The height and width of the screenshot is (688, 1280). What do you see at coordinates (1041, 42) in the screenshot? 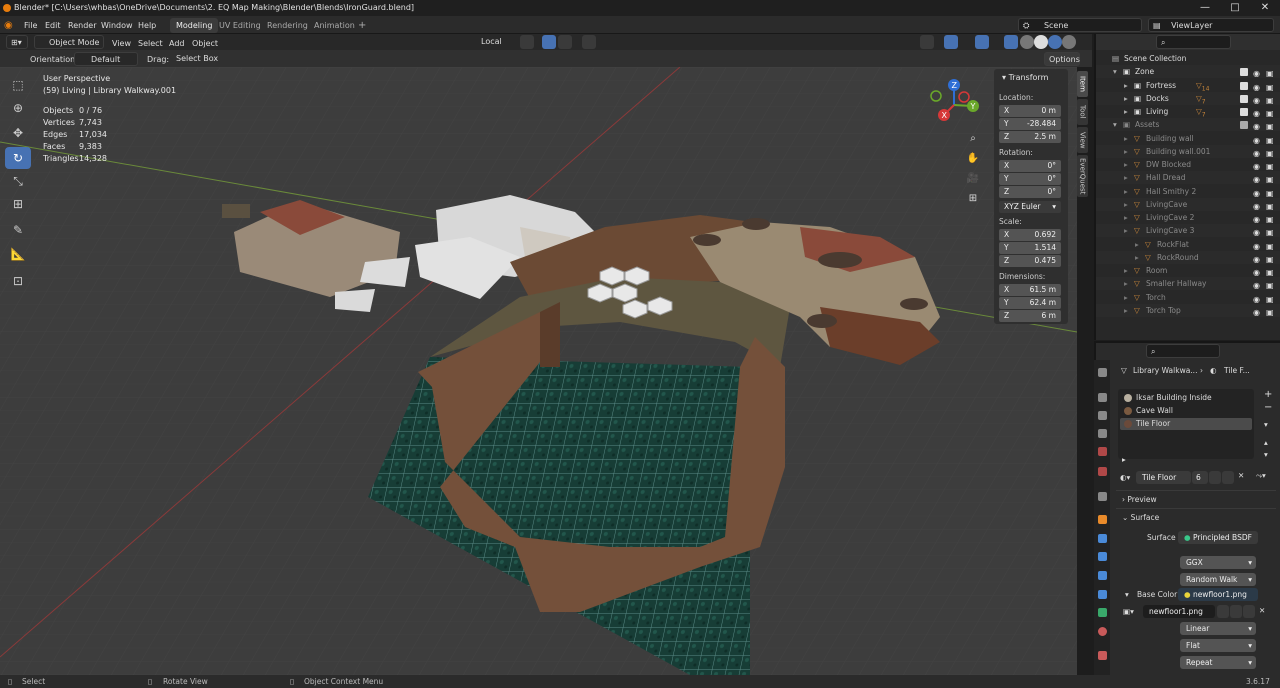
I see `solid-shading-icon` at bounding box center [1041, 42].